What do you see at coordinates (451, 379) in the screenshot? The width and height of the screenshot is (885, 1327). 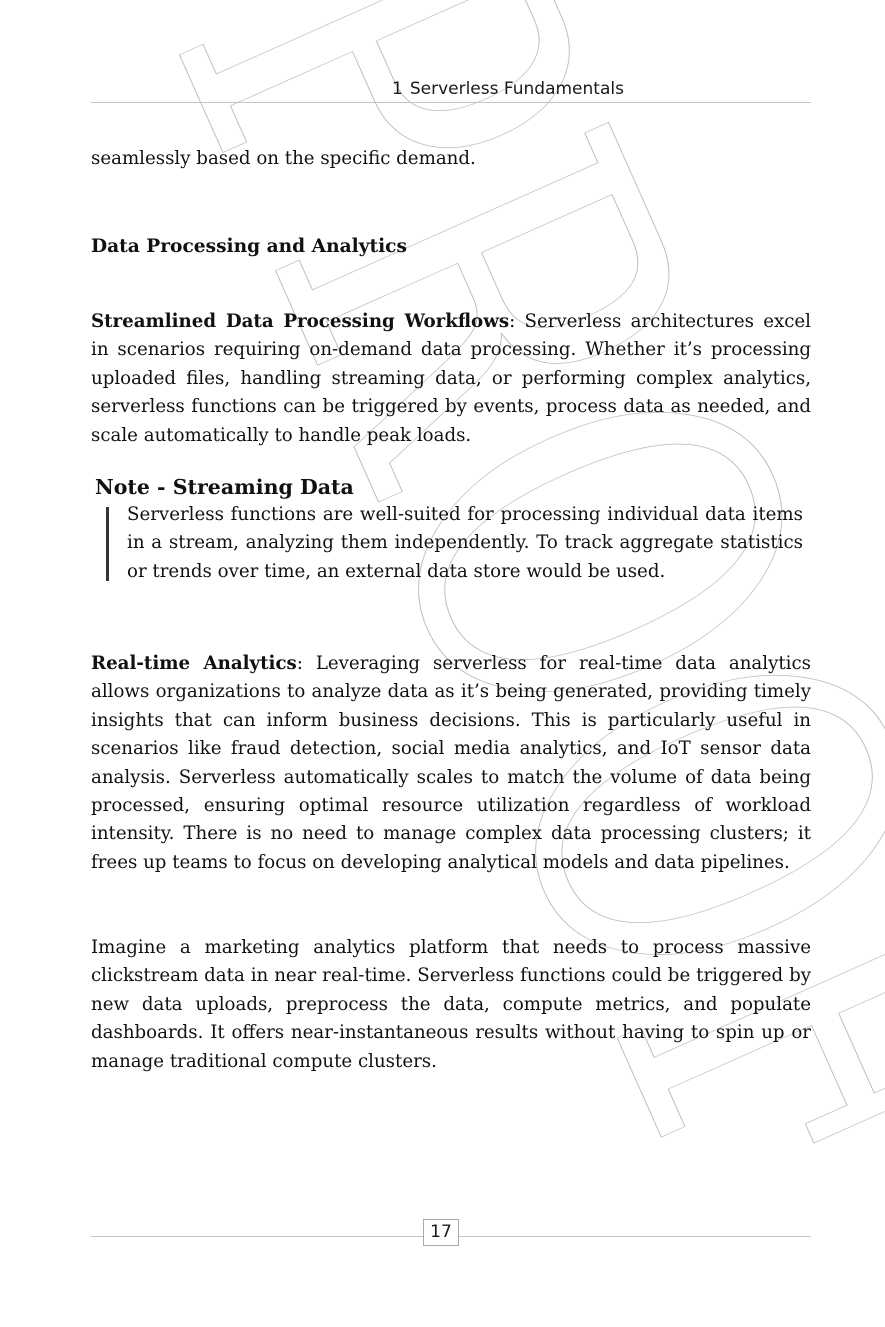 I see `paragraph-data-processing: Streamlined Data Processing Workflows` at bounding box center [451, 379].